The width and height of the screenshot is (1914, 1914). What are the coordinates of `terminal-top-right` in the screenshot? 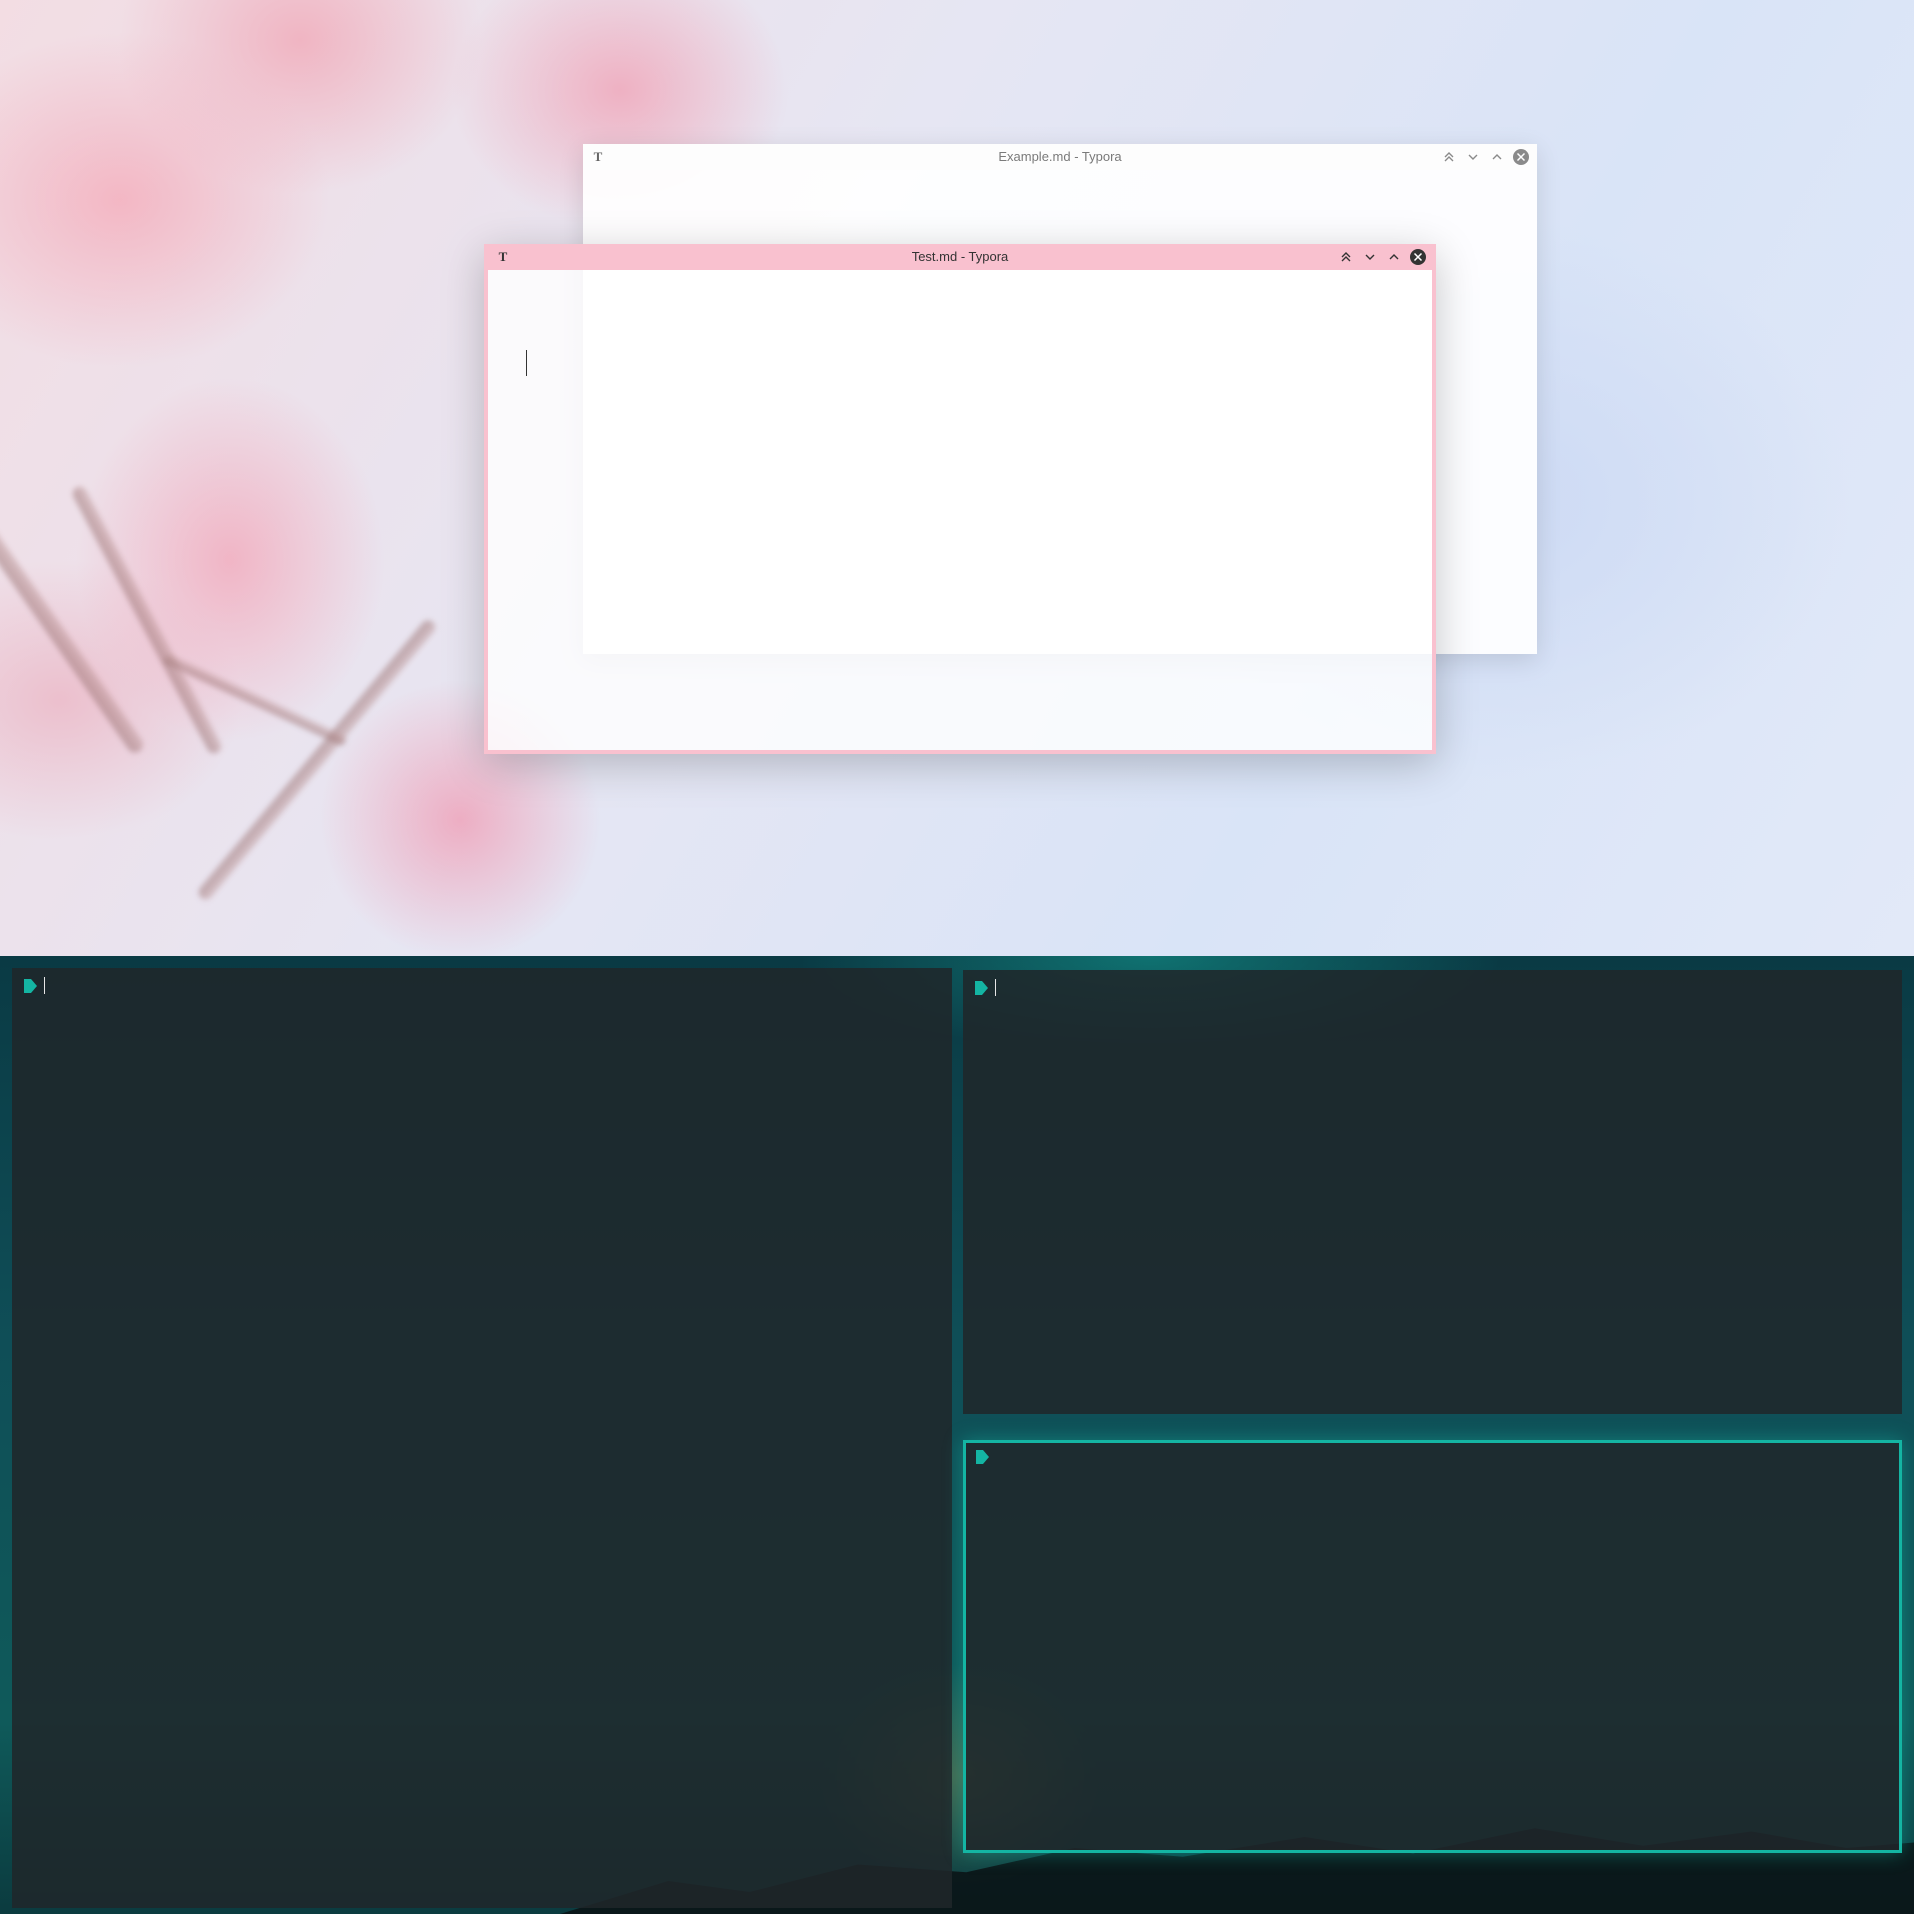 It's located at (1432, 1192).